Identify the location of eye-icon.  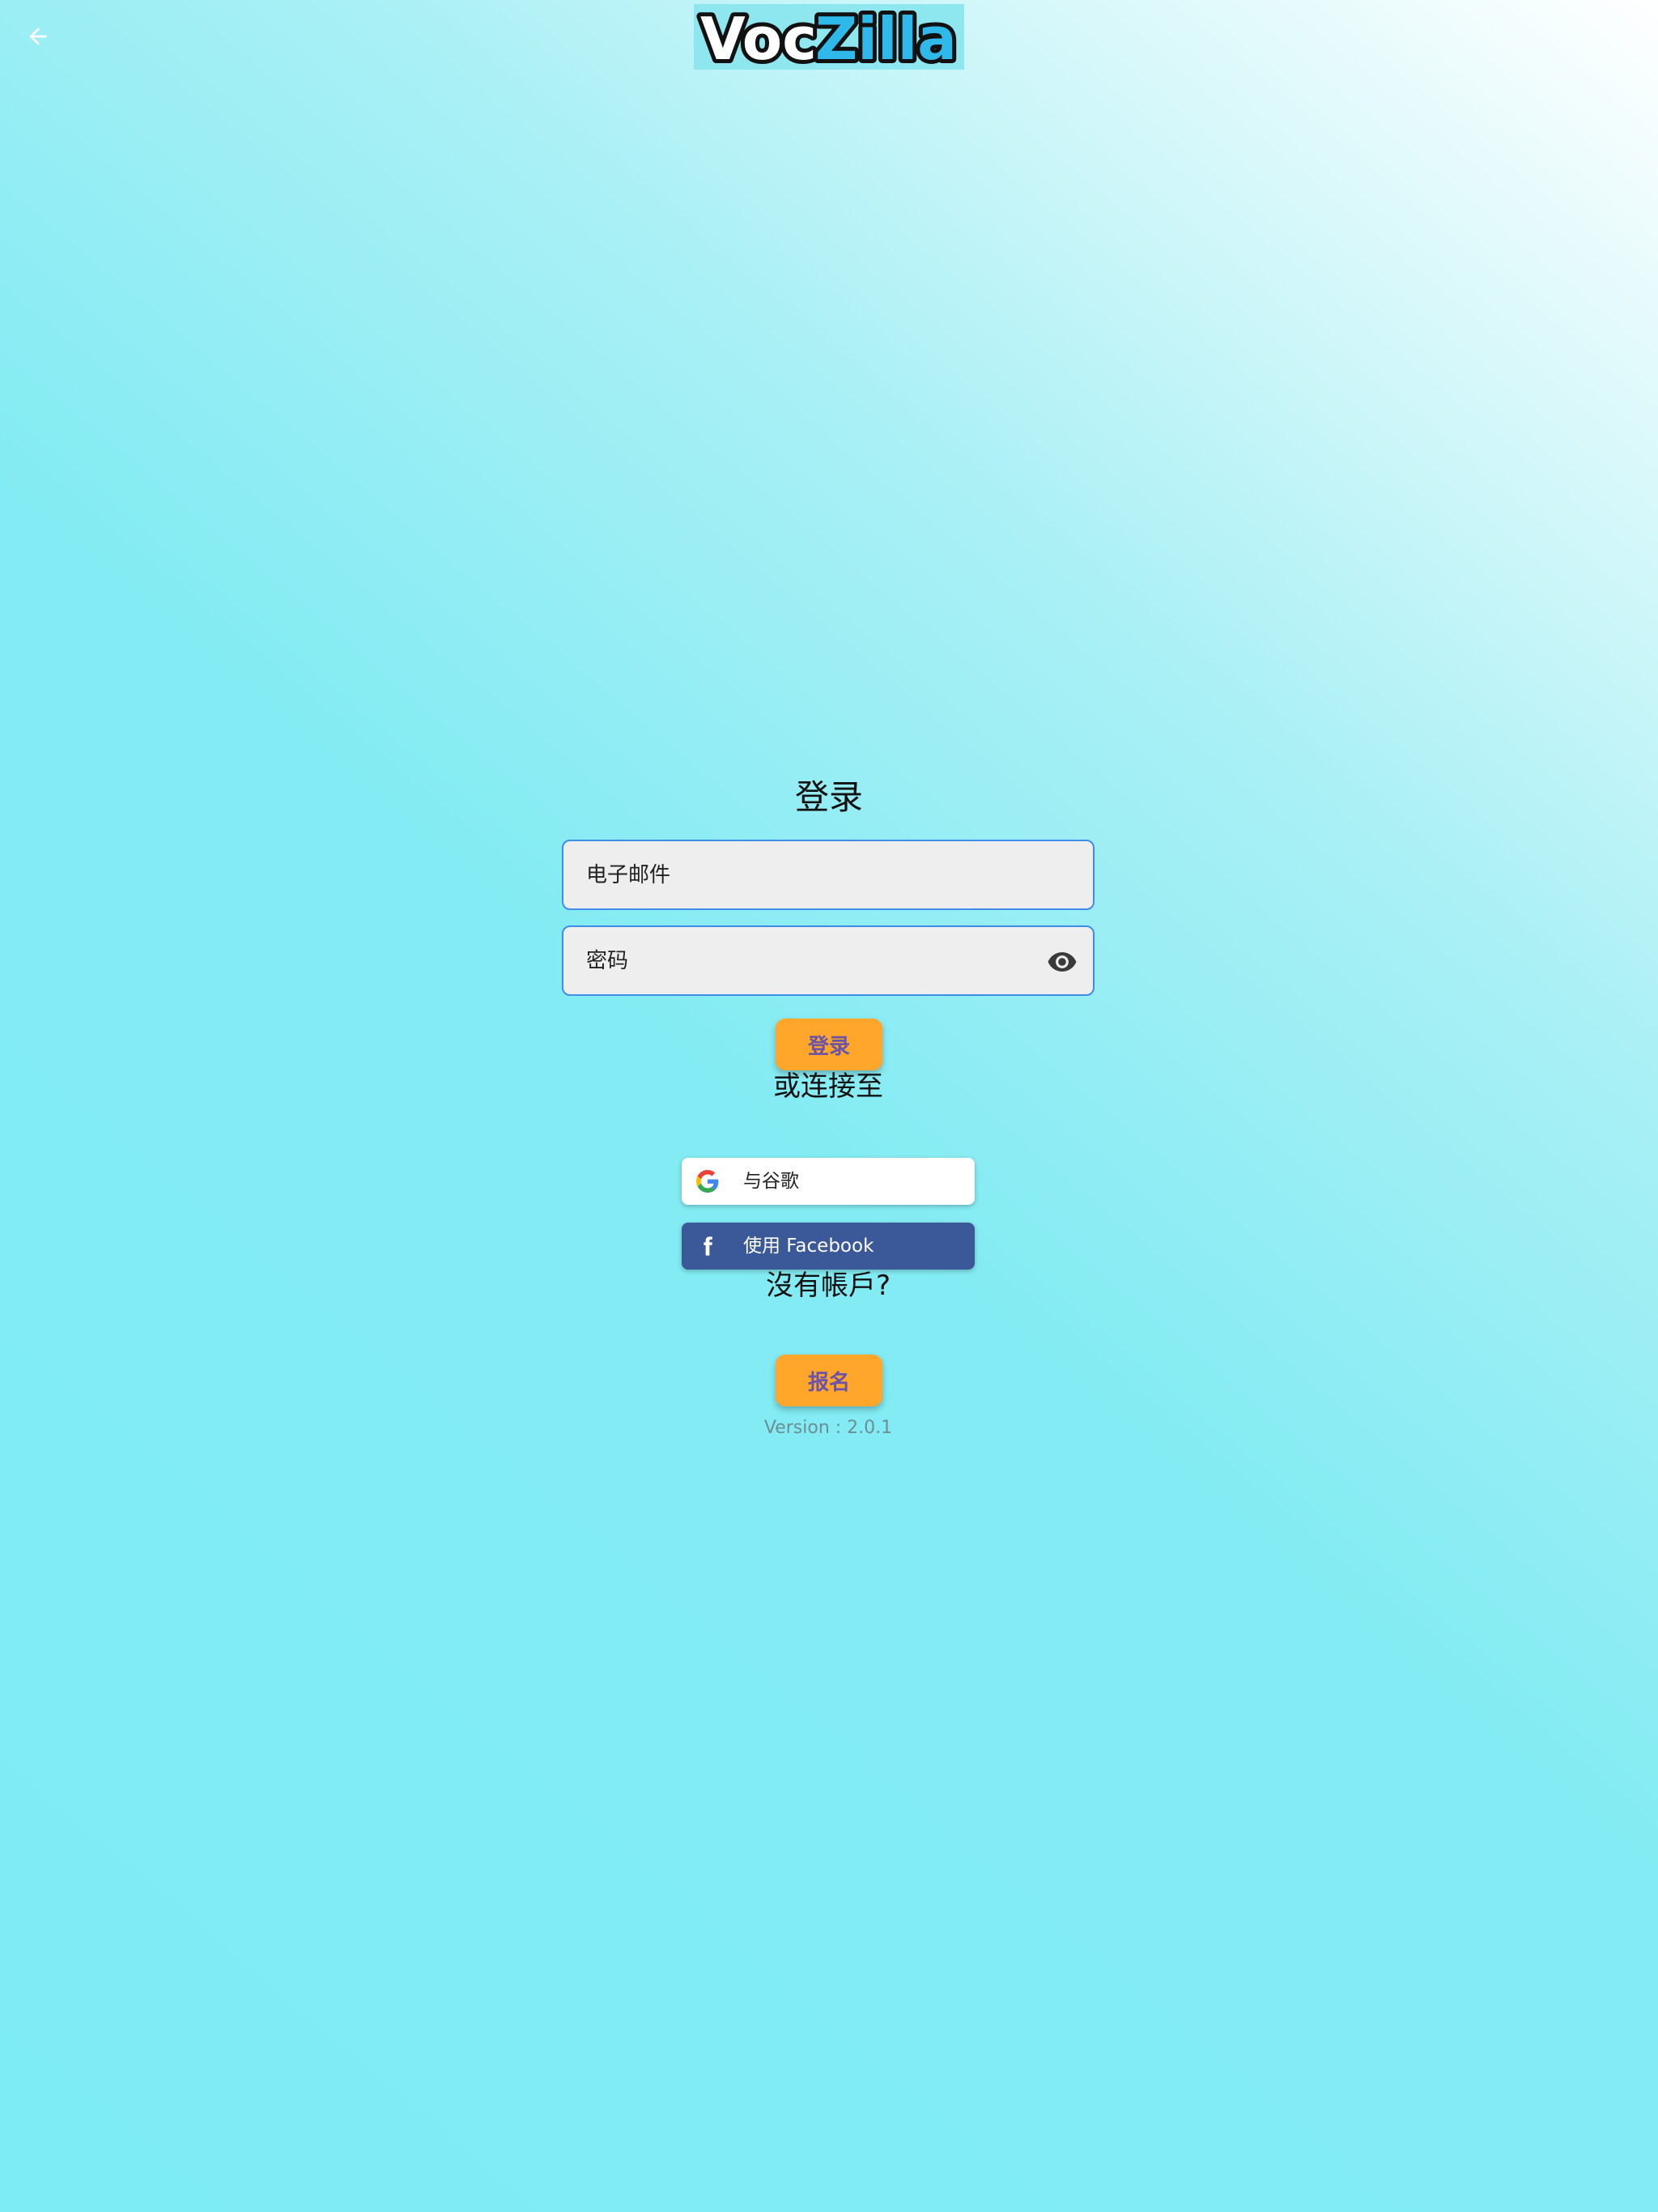
(1062, 962).